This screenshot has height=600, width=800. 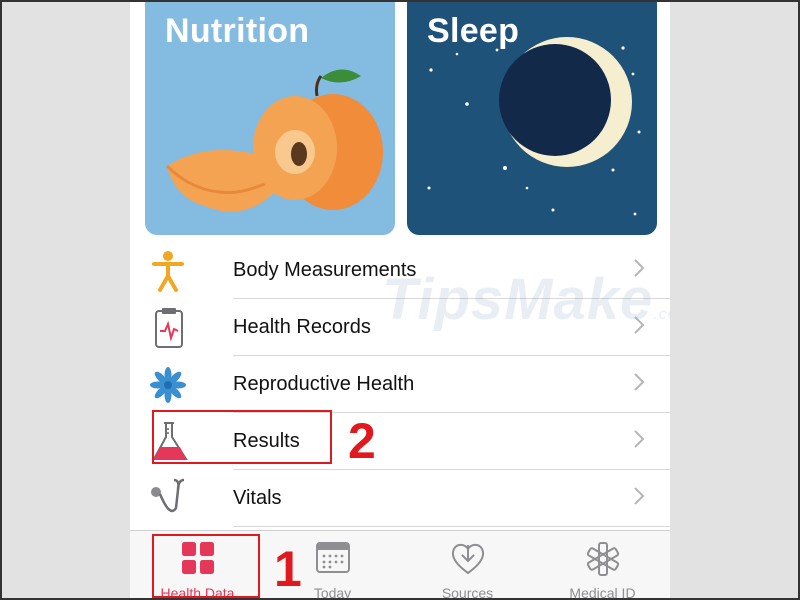 What do you see at coordinates (400, 327) in the screenshot?
I see `category-row-health-records: Health Records` at bounding box center [400, 327].